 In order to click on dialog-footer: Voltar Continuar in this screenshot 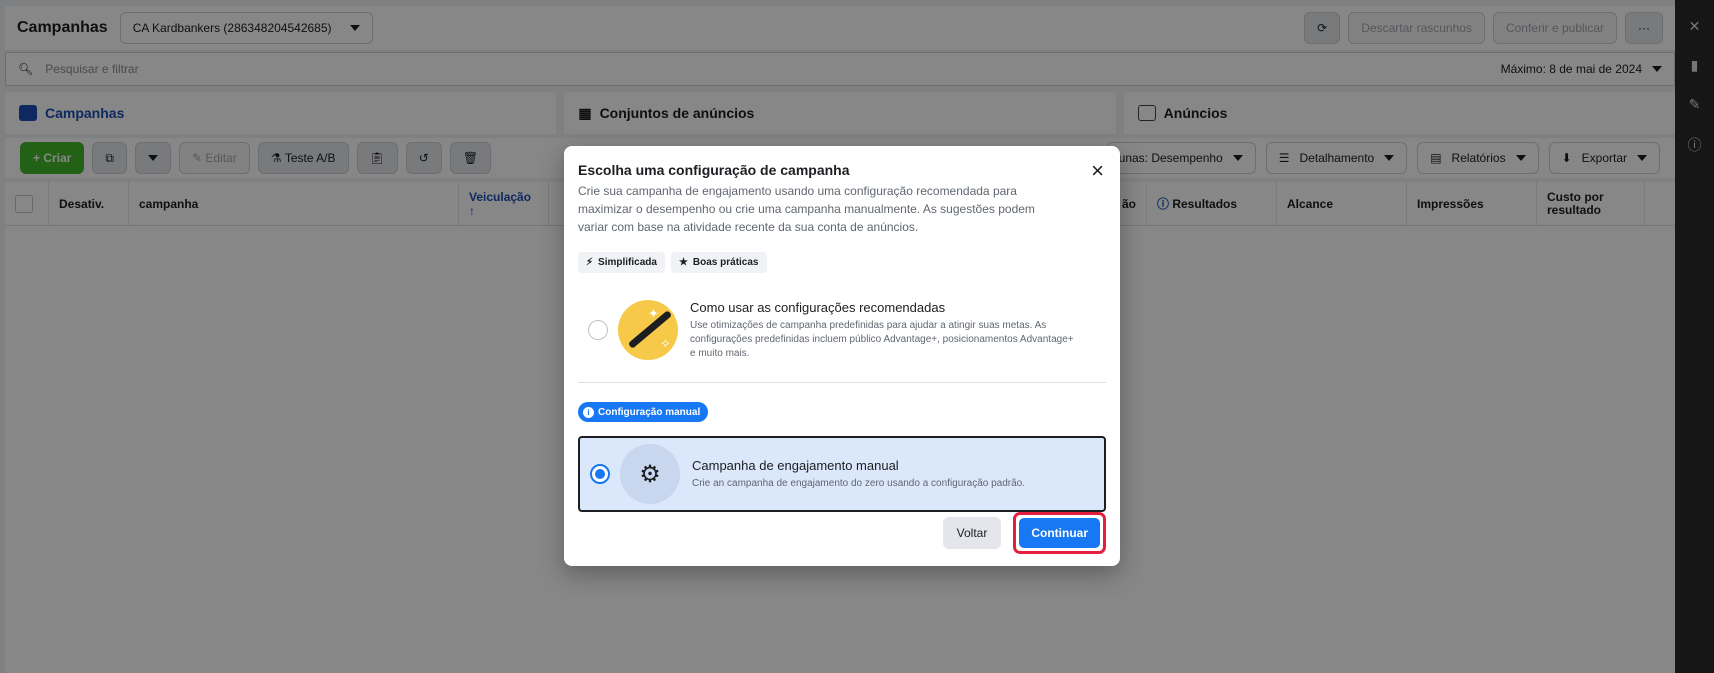, I will do `click(1024, 533)`.